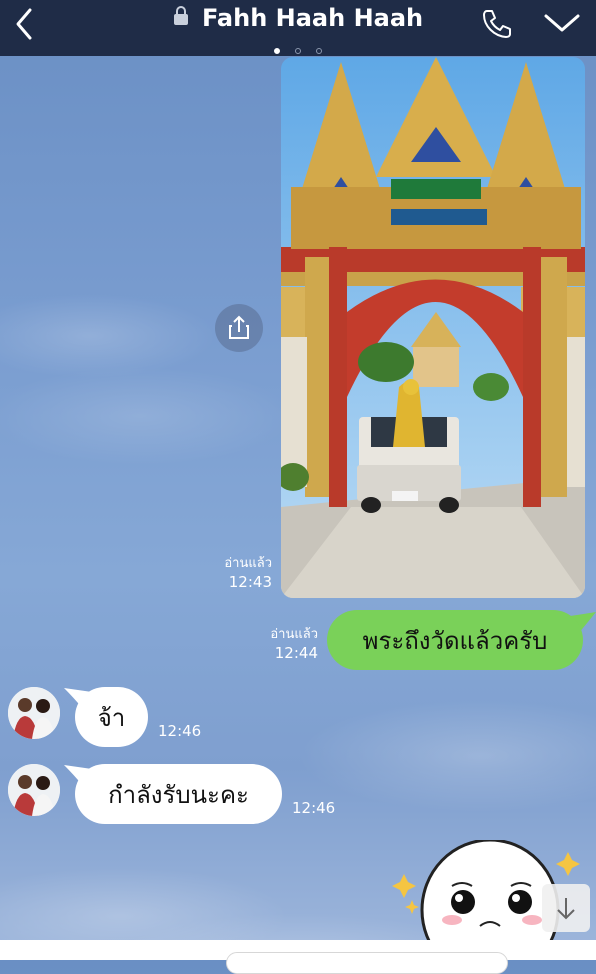 The width and height of the screenshot is (596, 974). I want to click on outgoing-meta: อ่านแล้ว 12:44, so click(286, 644).